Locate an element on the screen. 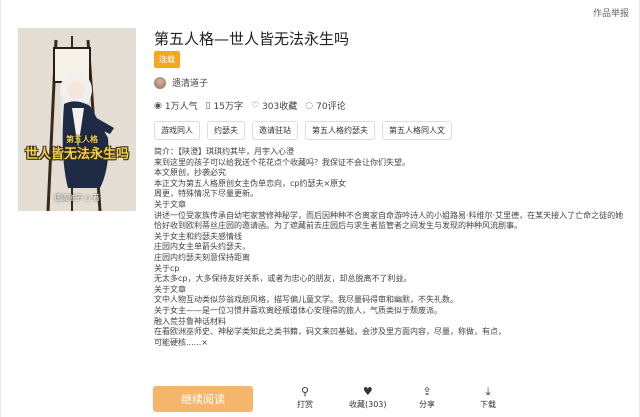 The image size is (640, 417). share-icon: ⇪ is located at coordinates (427, 391).